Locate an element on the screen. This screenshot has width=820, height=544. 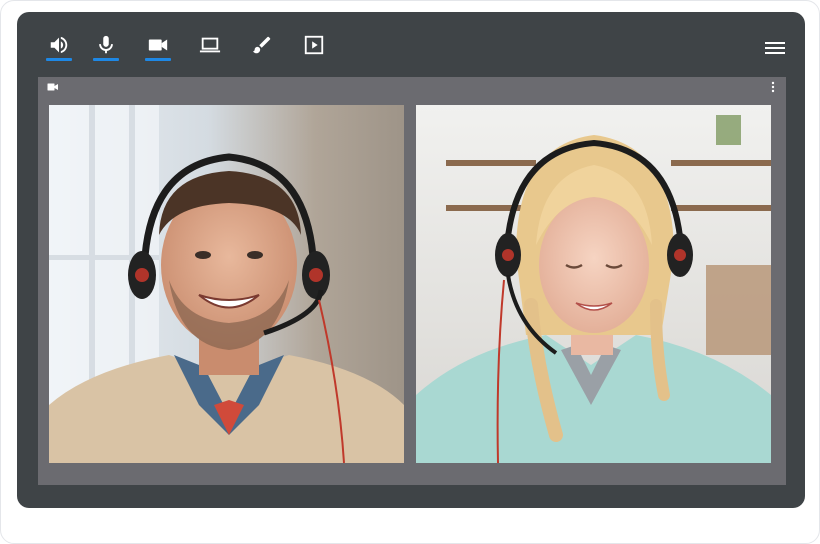
microphone-button is located at coordinates (106, 49).